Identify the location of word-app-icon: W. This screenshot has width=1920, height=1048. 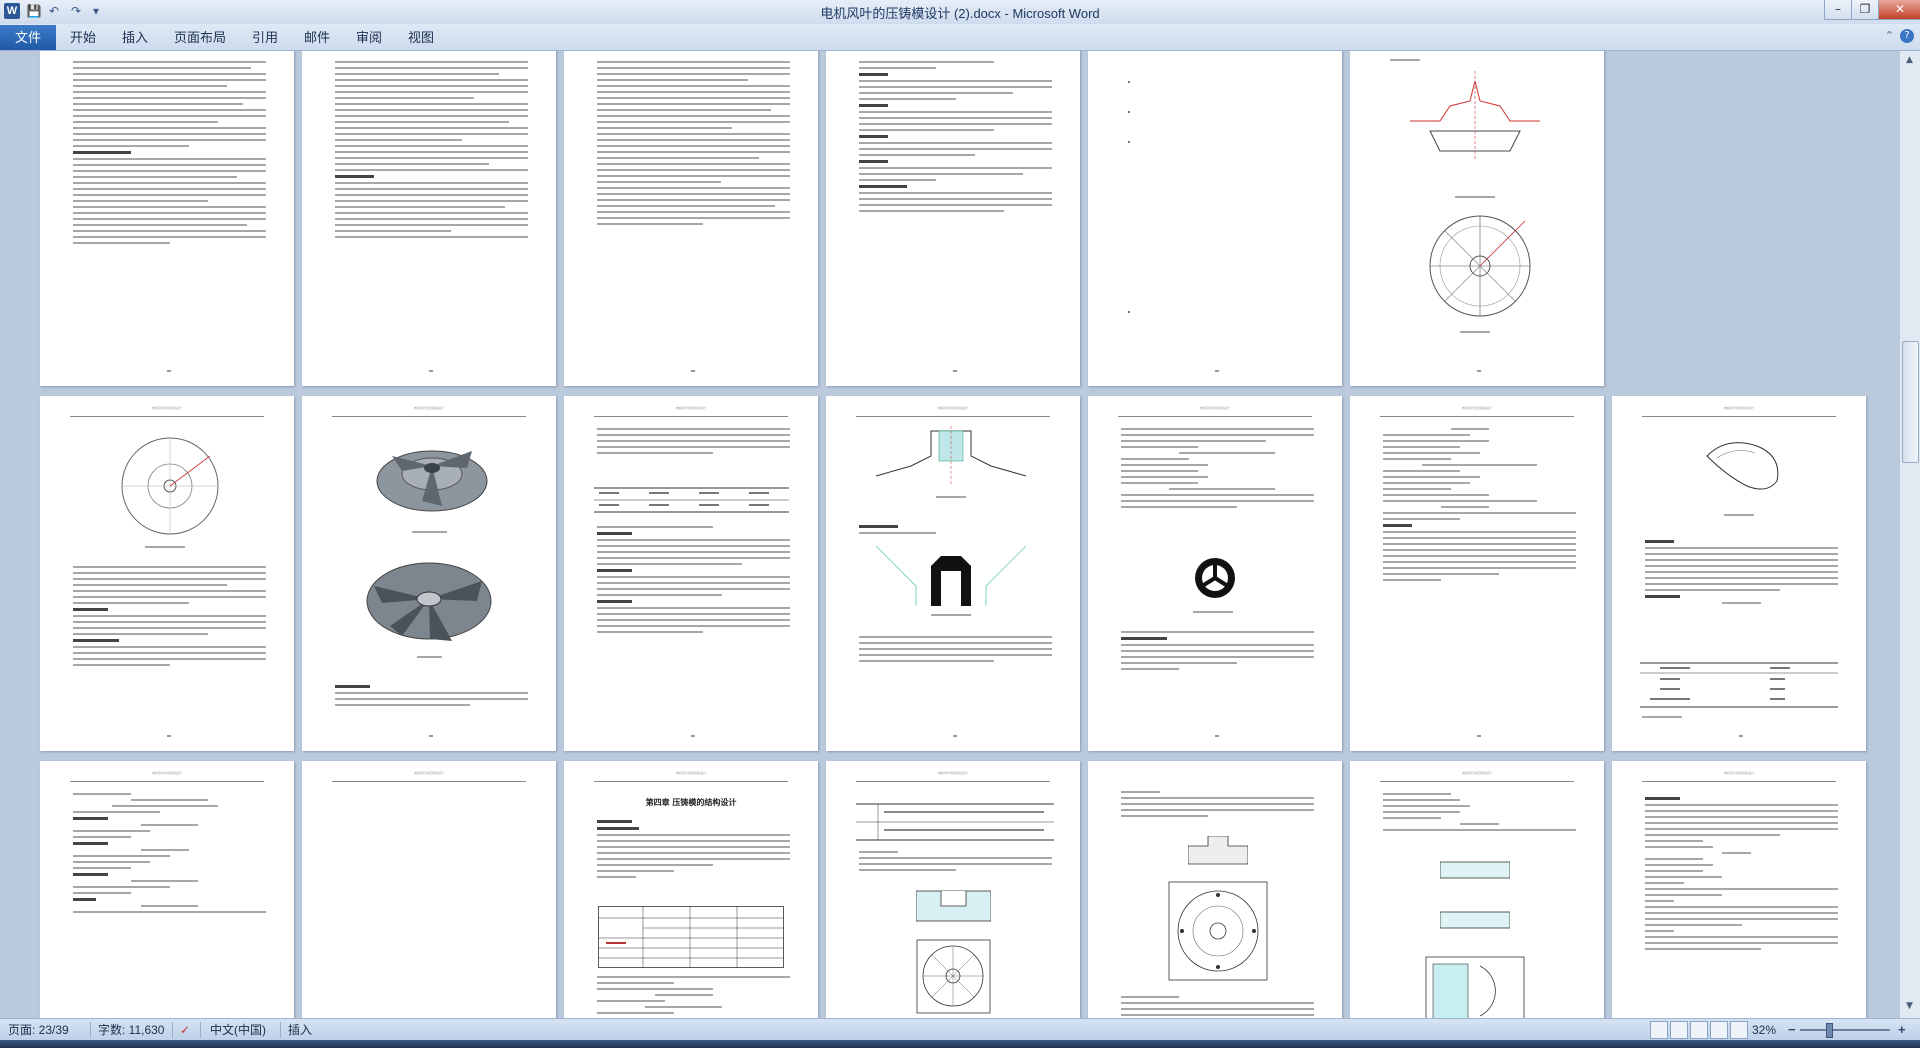
(12, 11).